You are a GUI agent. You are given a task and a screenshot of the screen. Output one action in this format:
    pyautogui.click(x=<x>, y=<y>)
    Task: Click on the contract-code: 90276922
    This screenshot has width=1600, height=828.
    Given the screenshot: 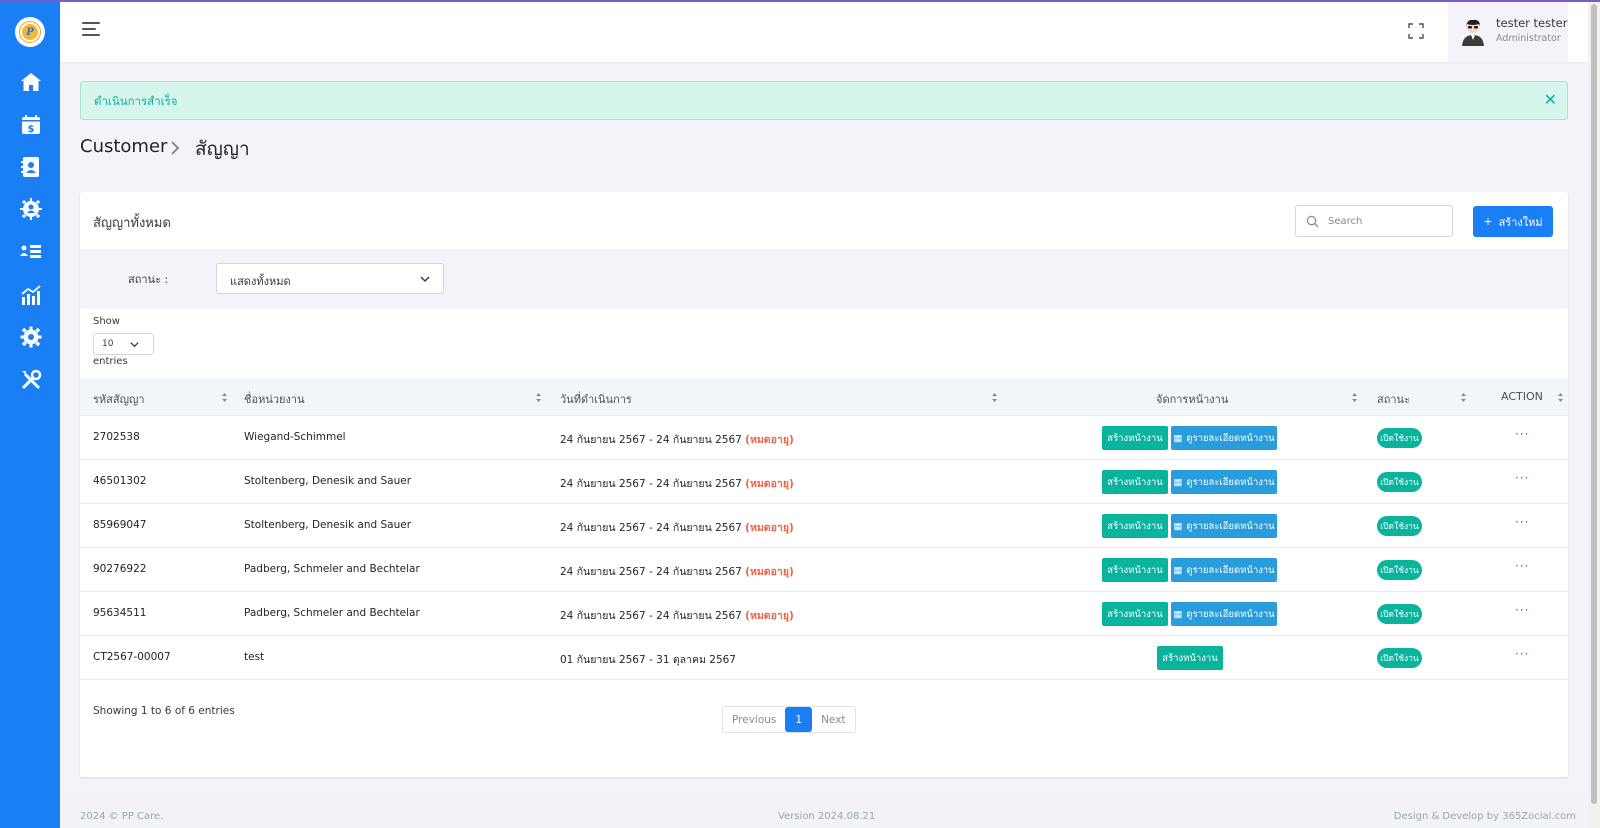 What is the action you would take?
    pyautogui.click(x=120, y=569)
    